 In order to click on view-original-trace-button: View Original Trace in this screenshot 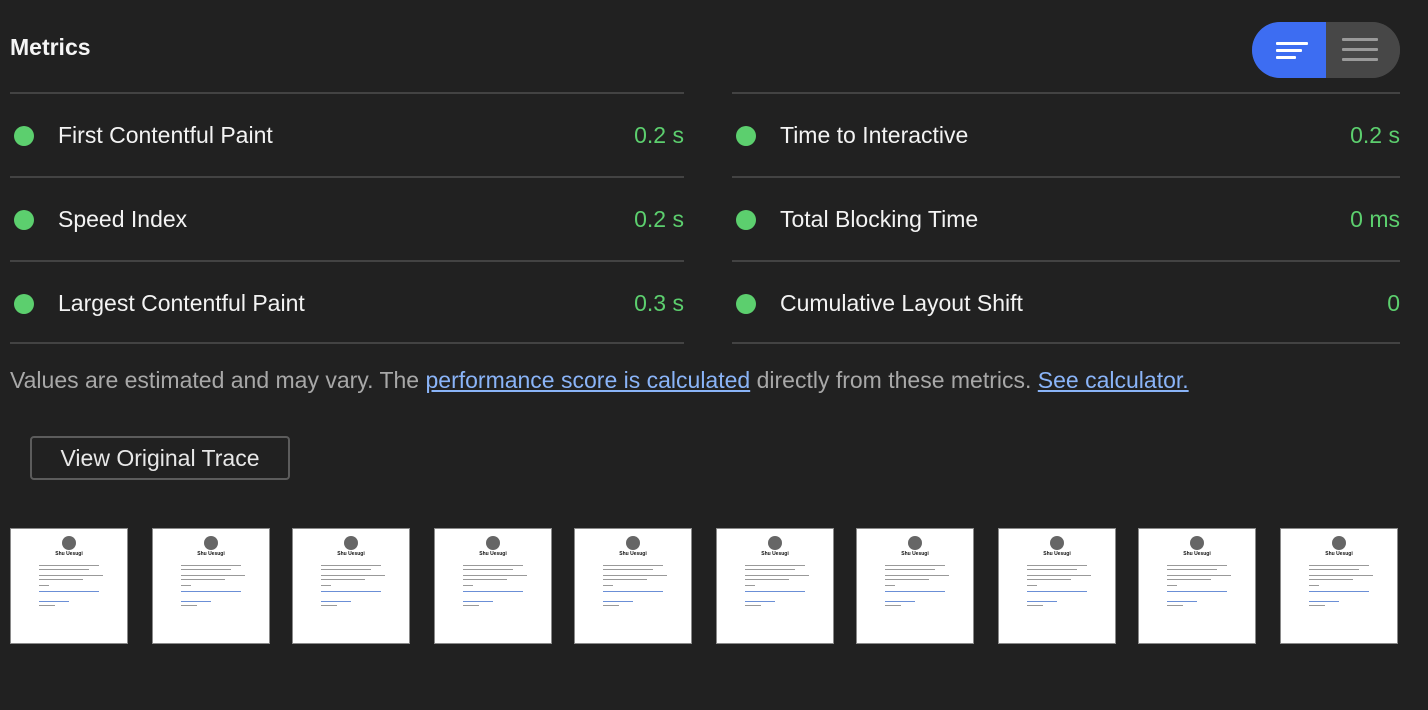, I will do `click(160, 458)`.